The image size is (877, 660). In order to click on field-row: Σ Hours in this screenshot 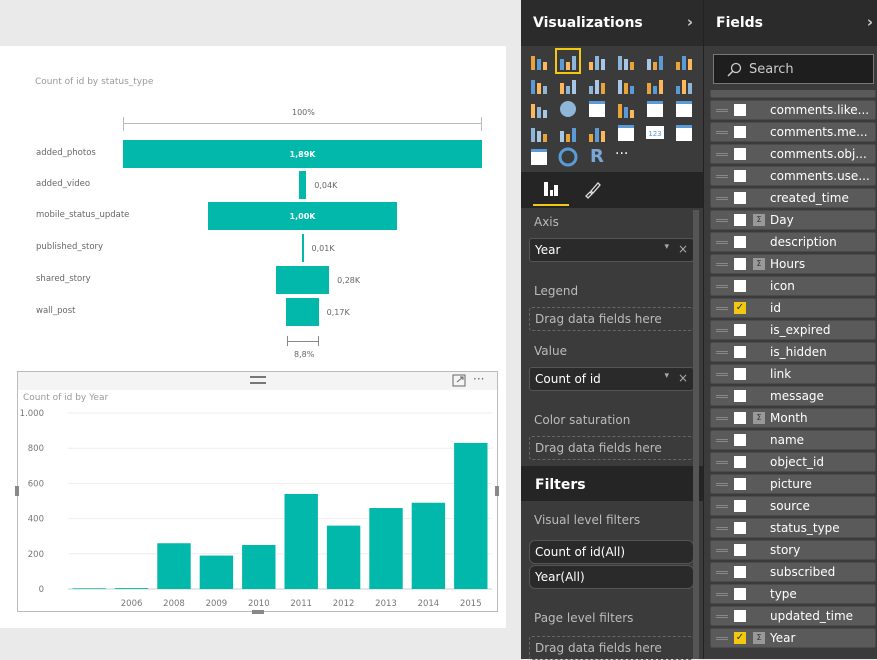, I will do `click(793, 264)`.